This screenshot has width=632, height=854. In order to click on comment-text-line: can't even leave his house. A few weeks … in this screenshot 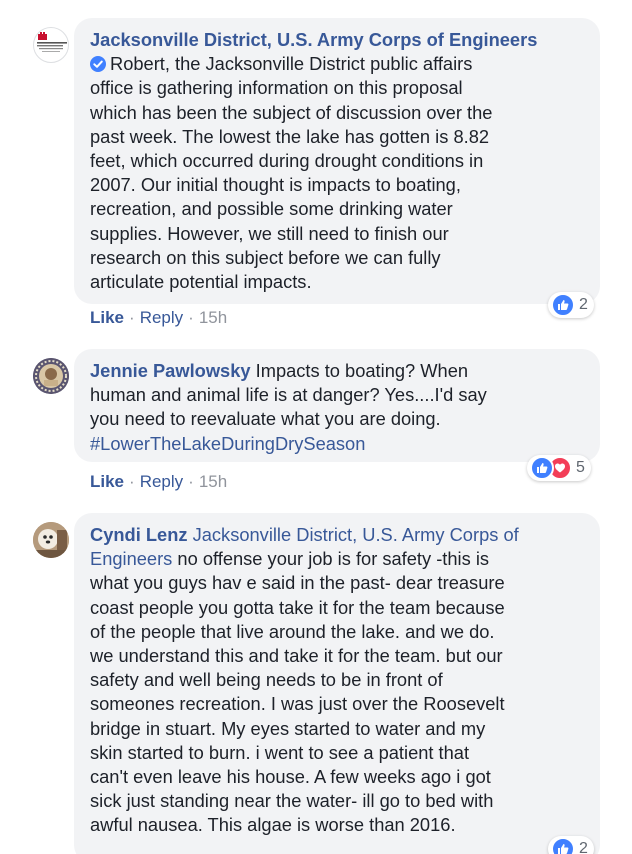, I will do `click(290, 777)`.